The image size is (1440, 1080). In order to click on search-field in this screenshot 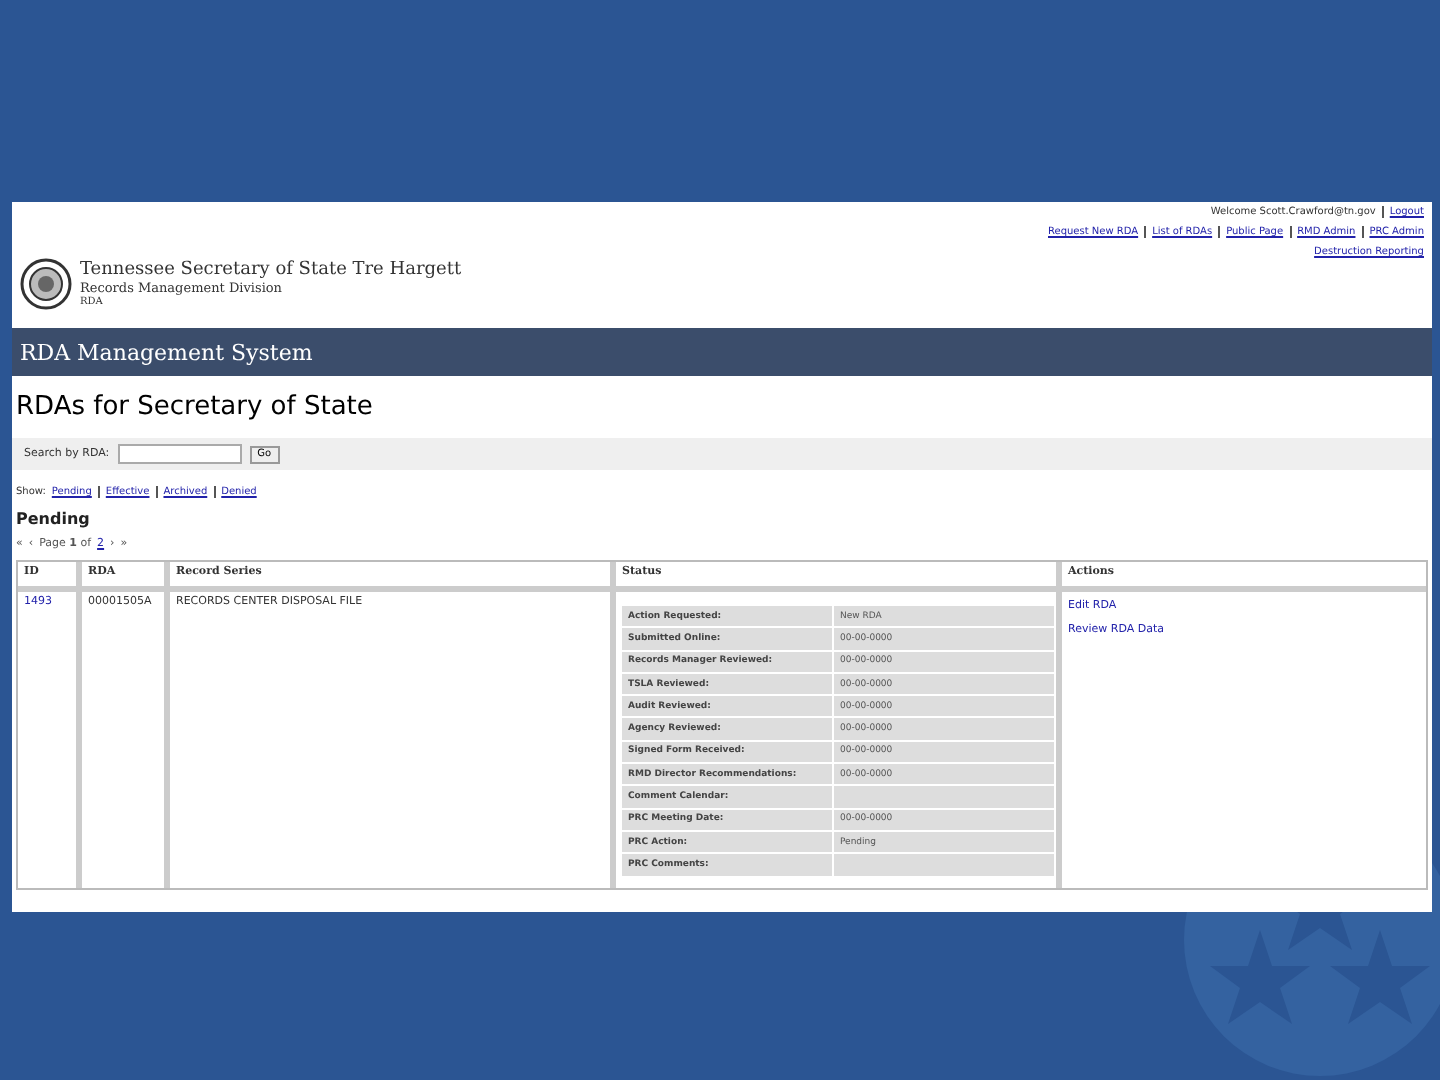, I will do `click(179, 454)`.